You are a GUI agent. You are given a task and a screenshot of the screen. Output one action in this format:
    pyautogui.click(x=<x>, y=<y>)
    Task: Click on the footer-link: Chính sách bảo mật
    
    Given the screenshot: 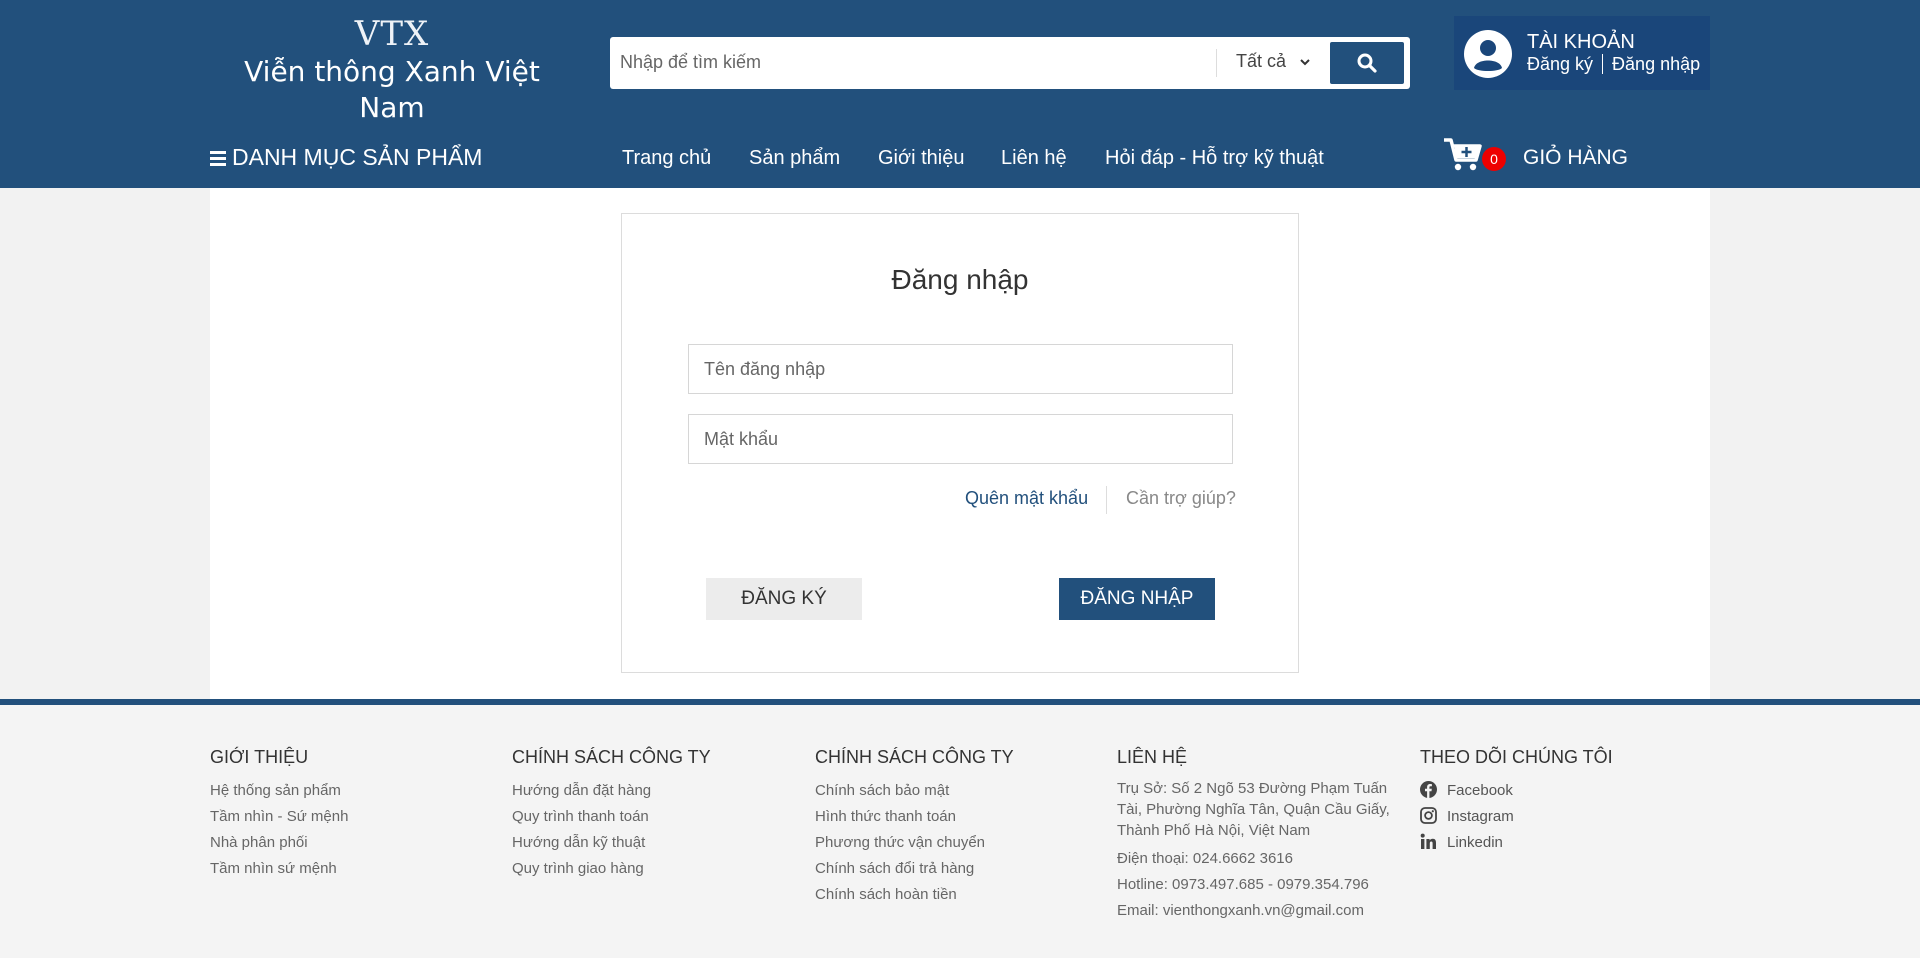 What is the action you would take?
    pyautogui.click(x=914, y=791)
    